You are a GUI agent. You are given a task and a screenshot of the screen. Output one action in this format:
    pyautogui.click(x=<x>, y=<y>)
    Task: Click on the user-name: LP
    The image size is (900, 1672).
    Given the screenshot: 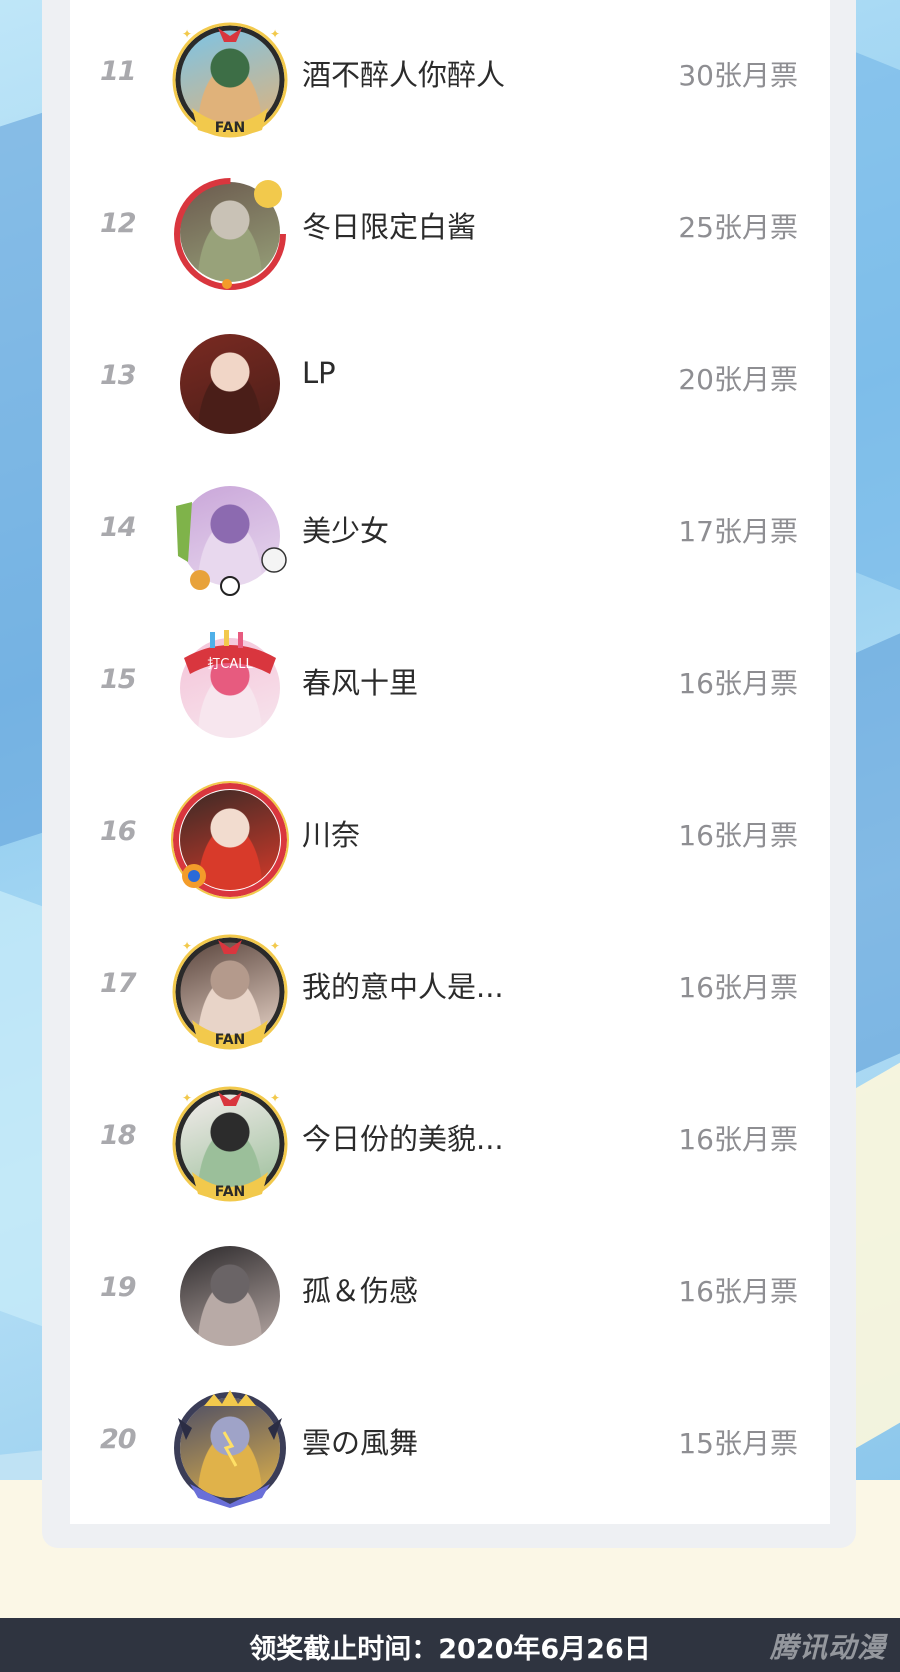 What is the action you would take?
    pyautogui.click(x=482, y=373)
    